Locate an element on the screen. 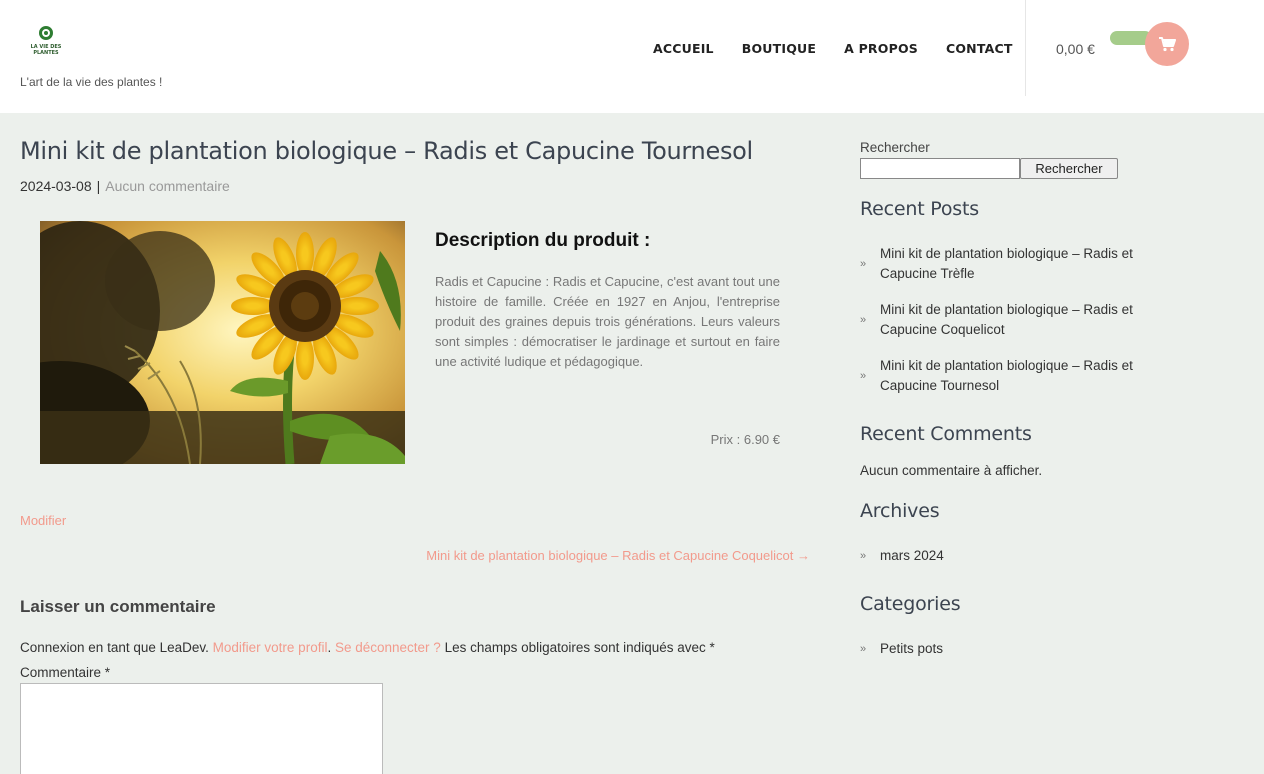 This screenshot has width=1264, height=774. search-button: Rechercher is located at coordinates (1069, 168).